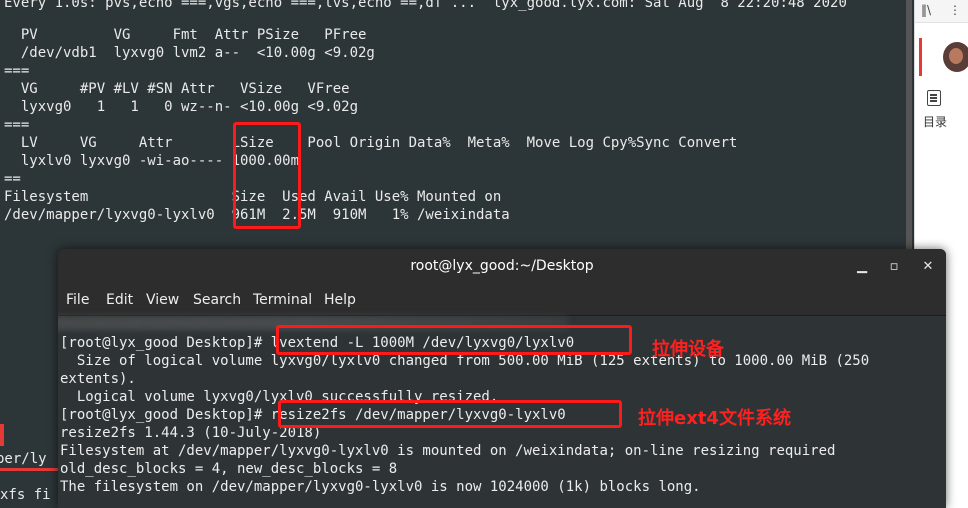 This screenshot has height=508, width=968. Describe the element at coordinates (229, 469) in the screenshot. I see `output-line: old_desc_blocks = 4, new_desc_blocks = 8` at that location.